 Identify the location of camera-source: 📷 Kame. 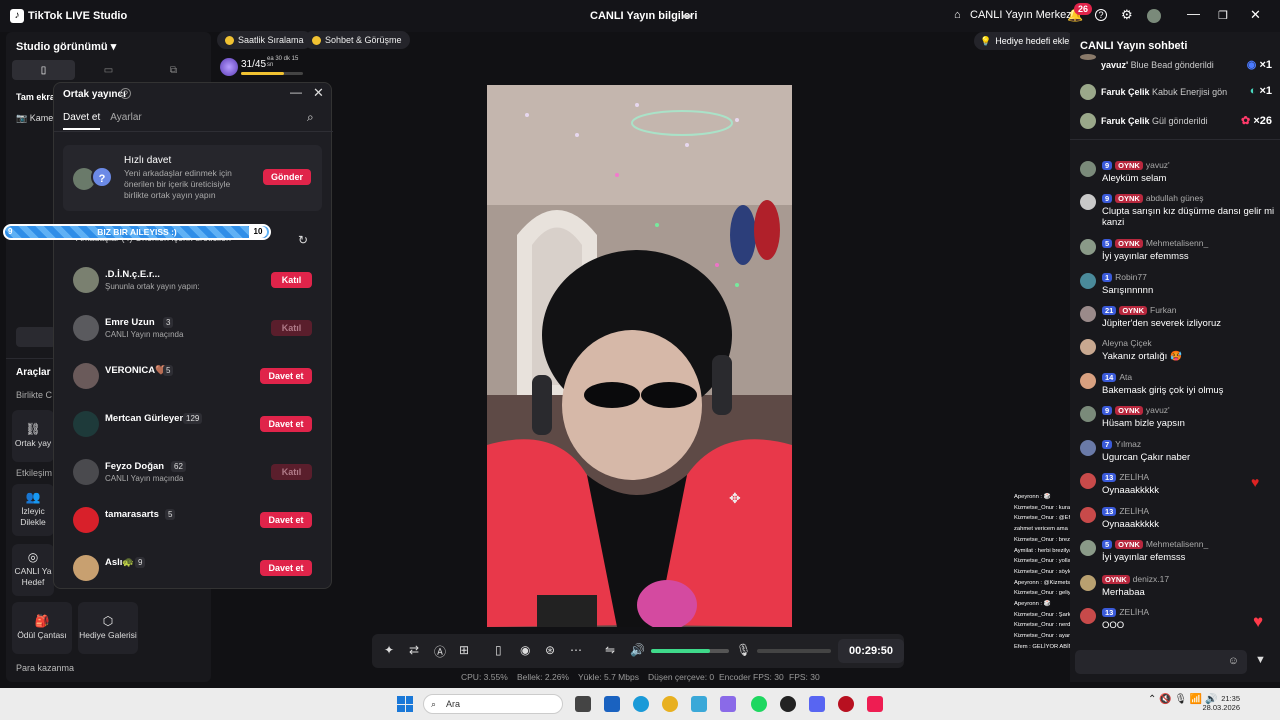
(34, 118).